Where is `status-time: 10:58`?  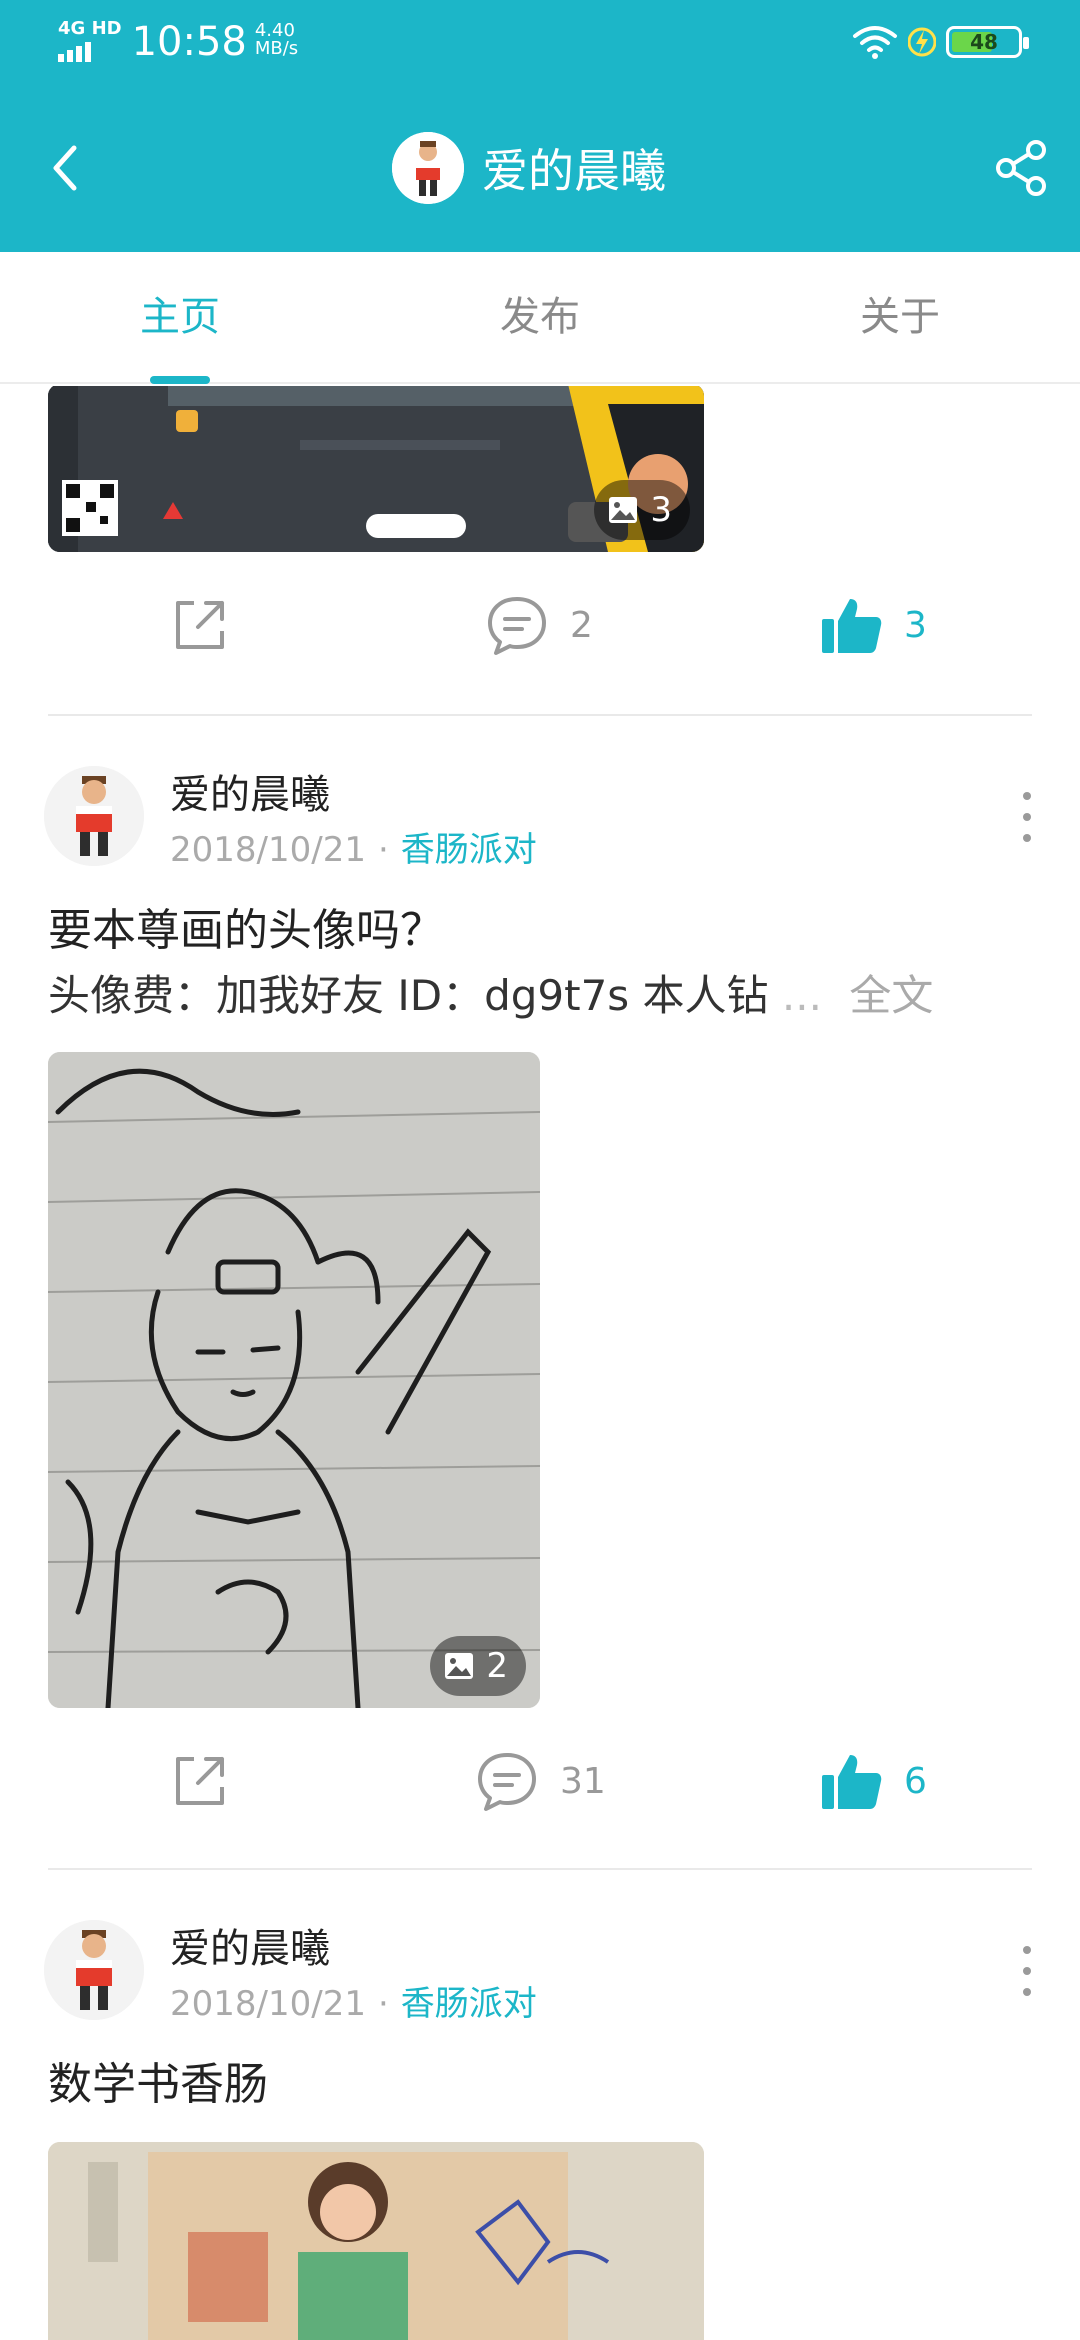
status-time: 10:58 is located at coordinates (189, 42).